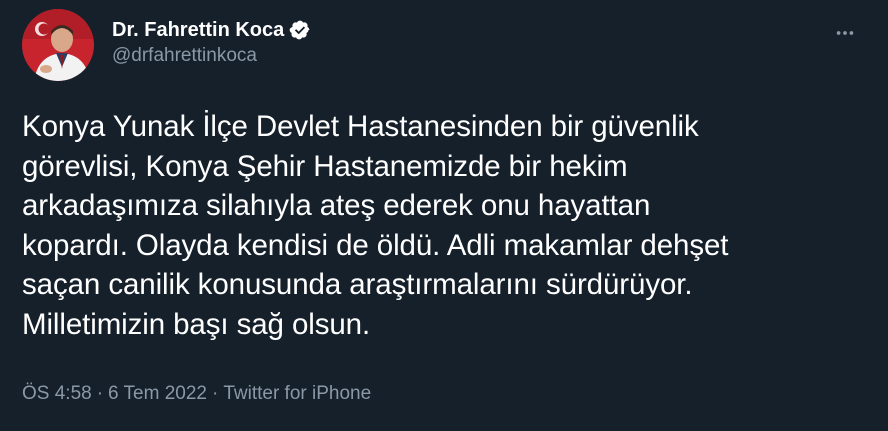 Image resolution: width=888 pixels, height=431 pixels. Describe the element at coordinates (157, 393) in the screenshot. I see `tweet-date: 6 Tem 2022` at that location.